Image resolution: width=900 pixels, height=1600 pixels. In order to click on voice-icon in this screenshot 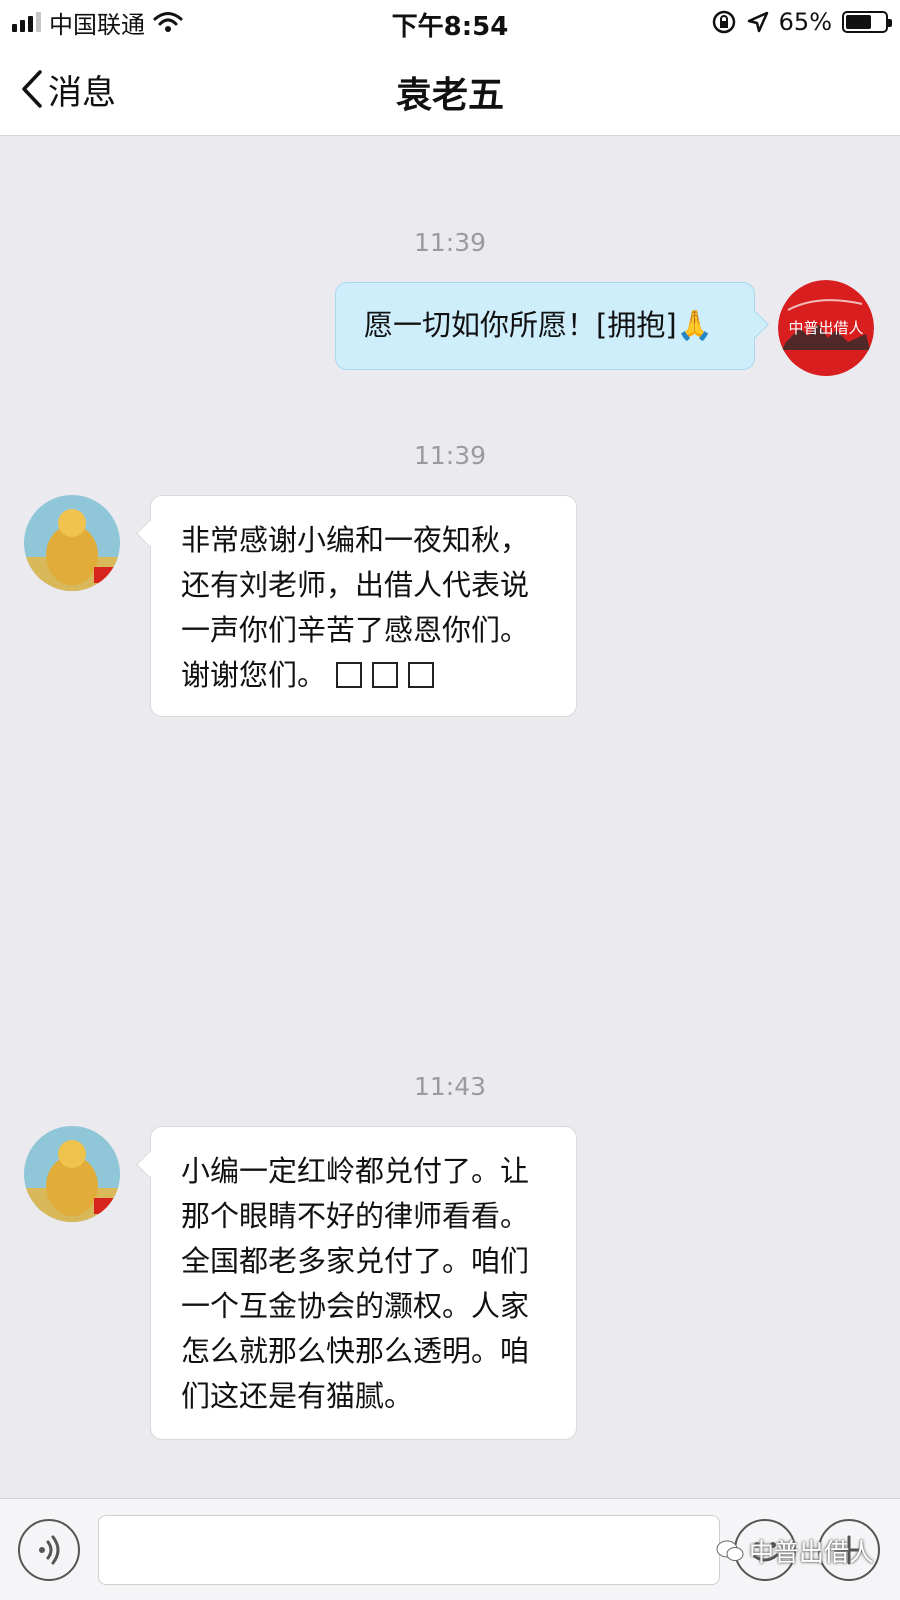, I will do `click(49, 1550)`.